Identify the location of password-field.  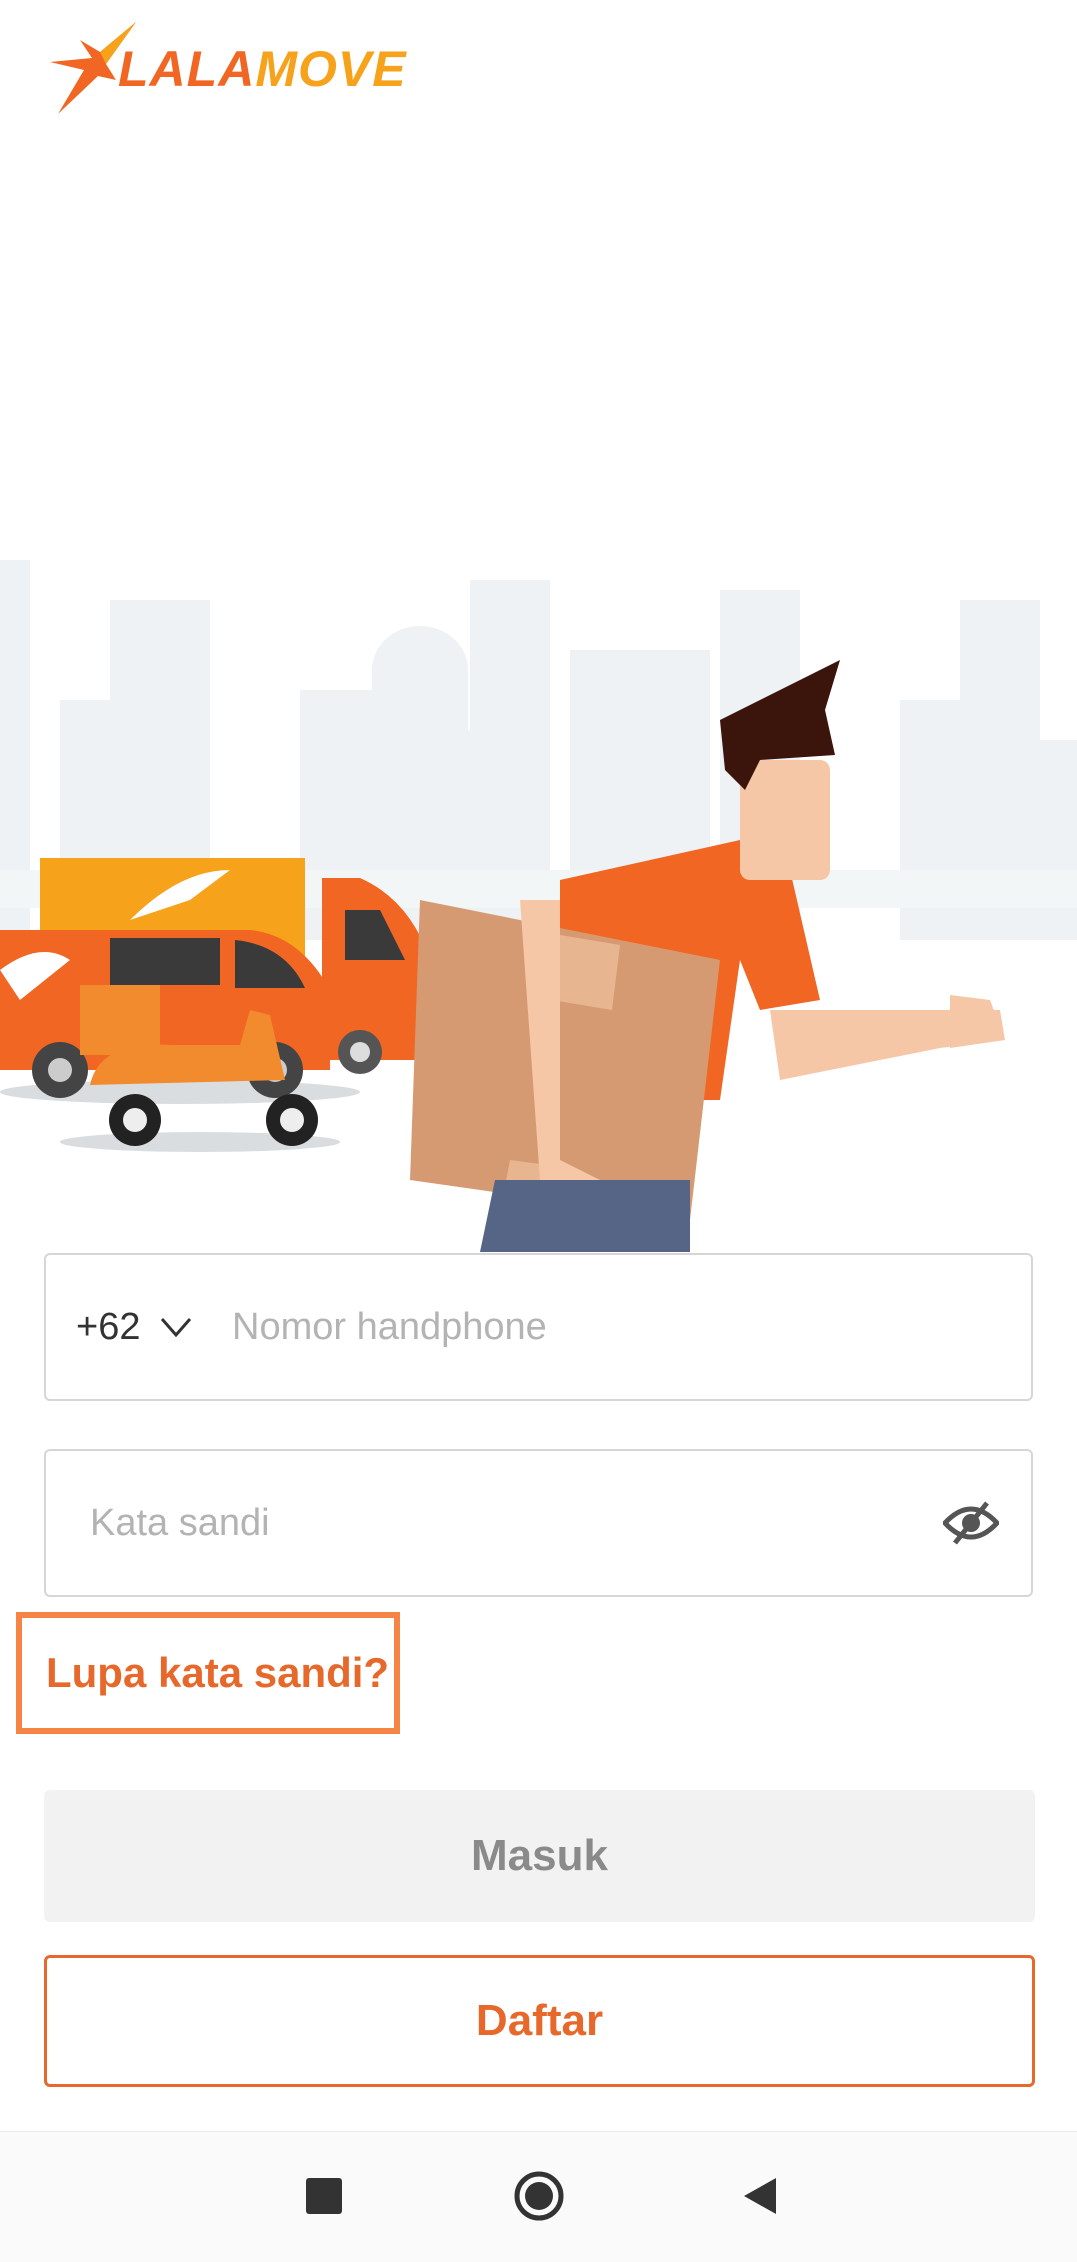
(538, 1523).